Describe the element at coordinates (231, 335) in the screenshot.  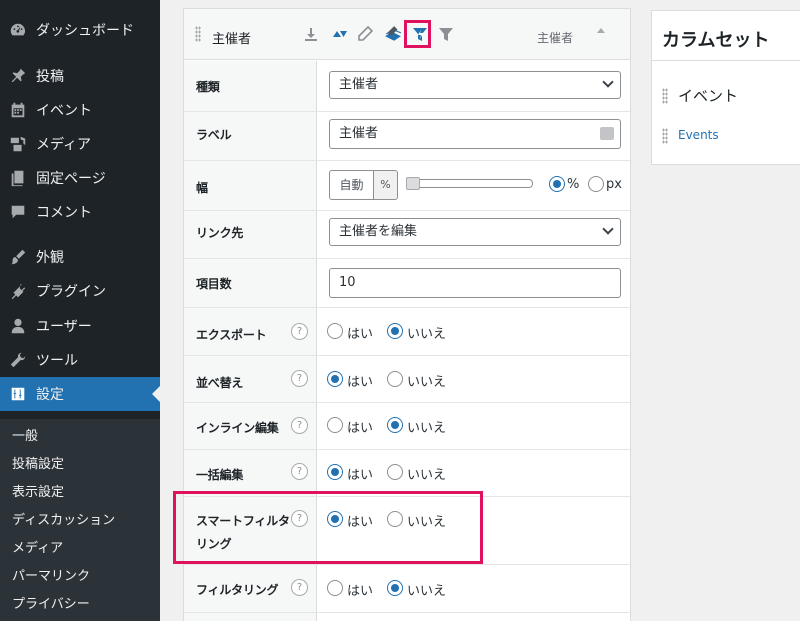
I see `export-label: エクスポート` at that location.